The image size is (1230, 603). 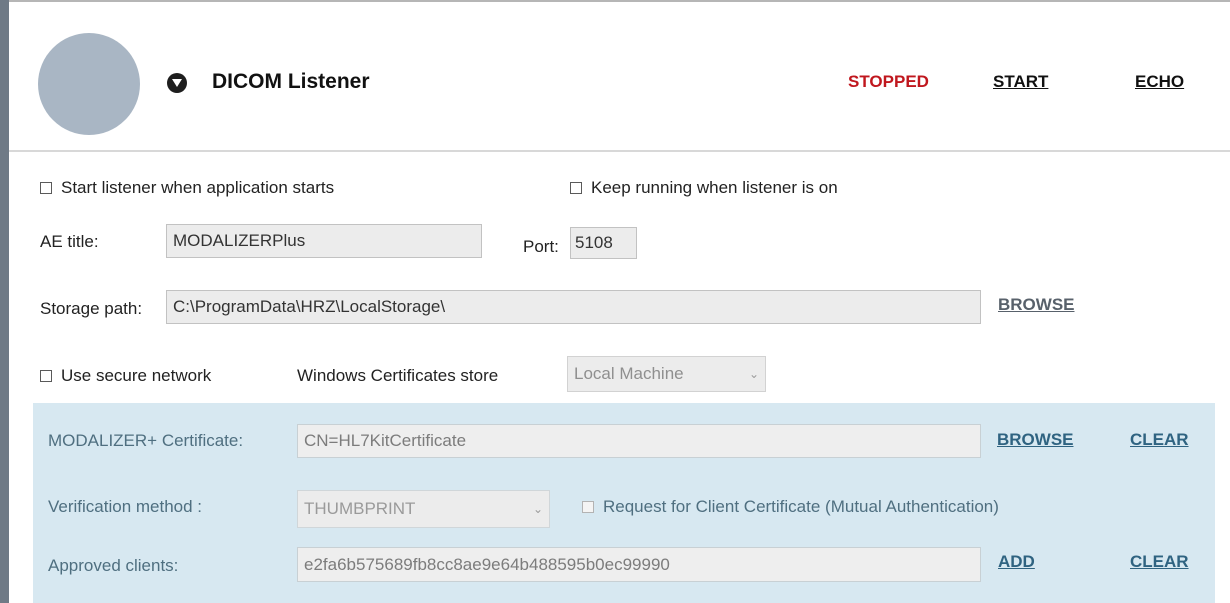 What do you see at coordinates (360, 508) in the screenshot?
I see `verification-method-value: THUMBPRINT` at bounding box center [360, 508].